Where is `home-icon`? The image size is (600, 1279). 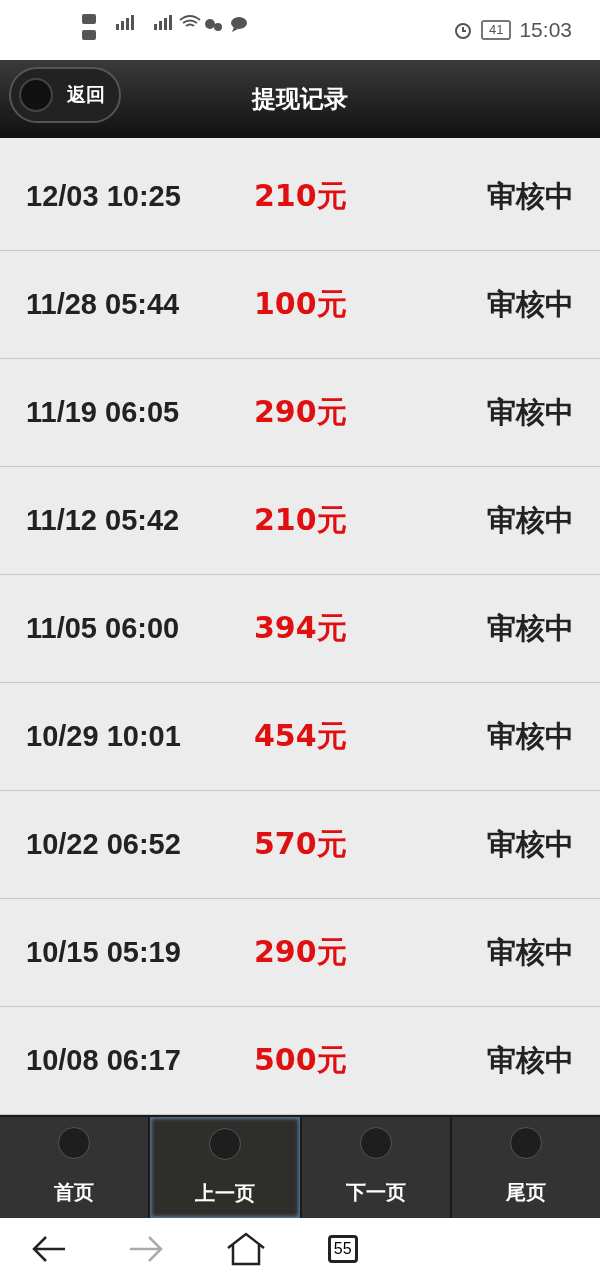
home-icon is located at coordinates (246, 1248).